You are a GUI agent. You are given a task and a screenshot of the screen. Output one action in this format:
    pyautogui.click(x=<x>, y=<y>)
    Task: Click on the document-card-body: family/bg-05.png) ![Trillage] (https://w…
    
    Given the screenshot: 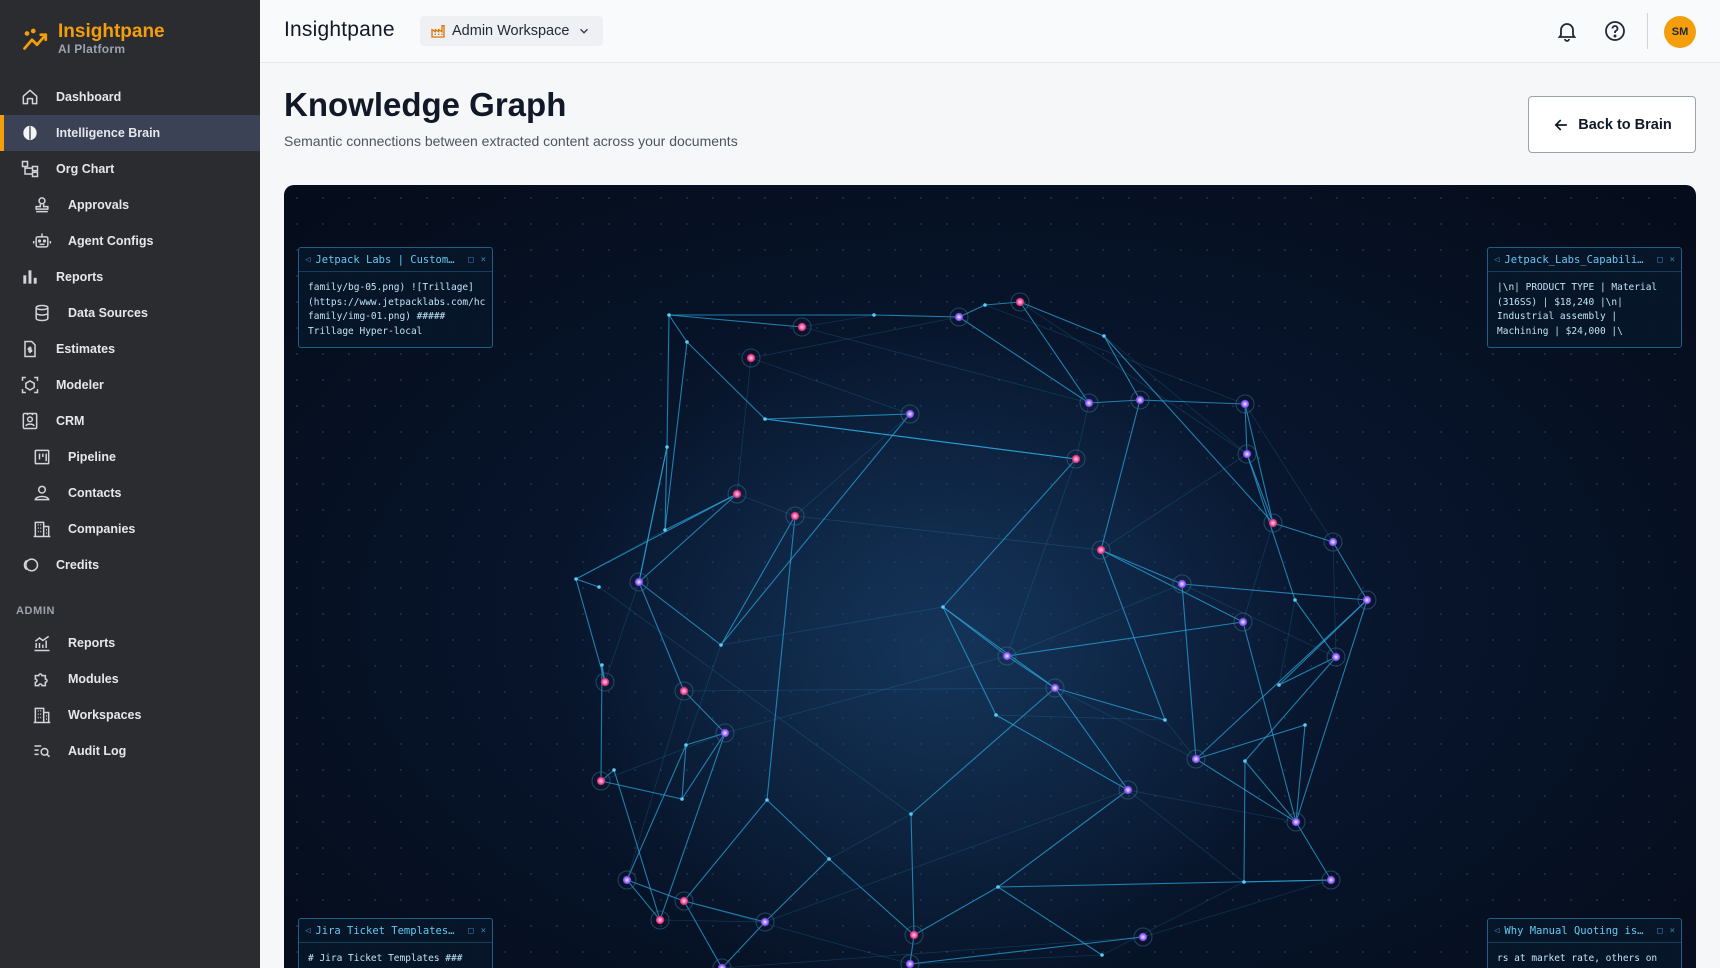 What is the action you would take?
    pyautogui.click(x=397, y=309)
    